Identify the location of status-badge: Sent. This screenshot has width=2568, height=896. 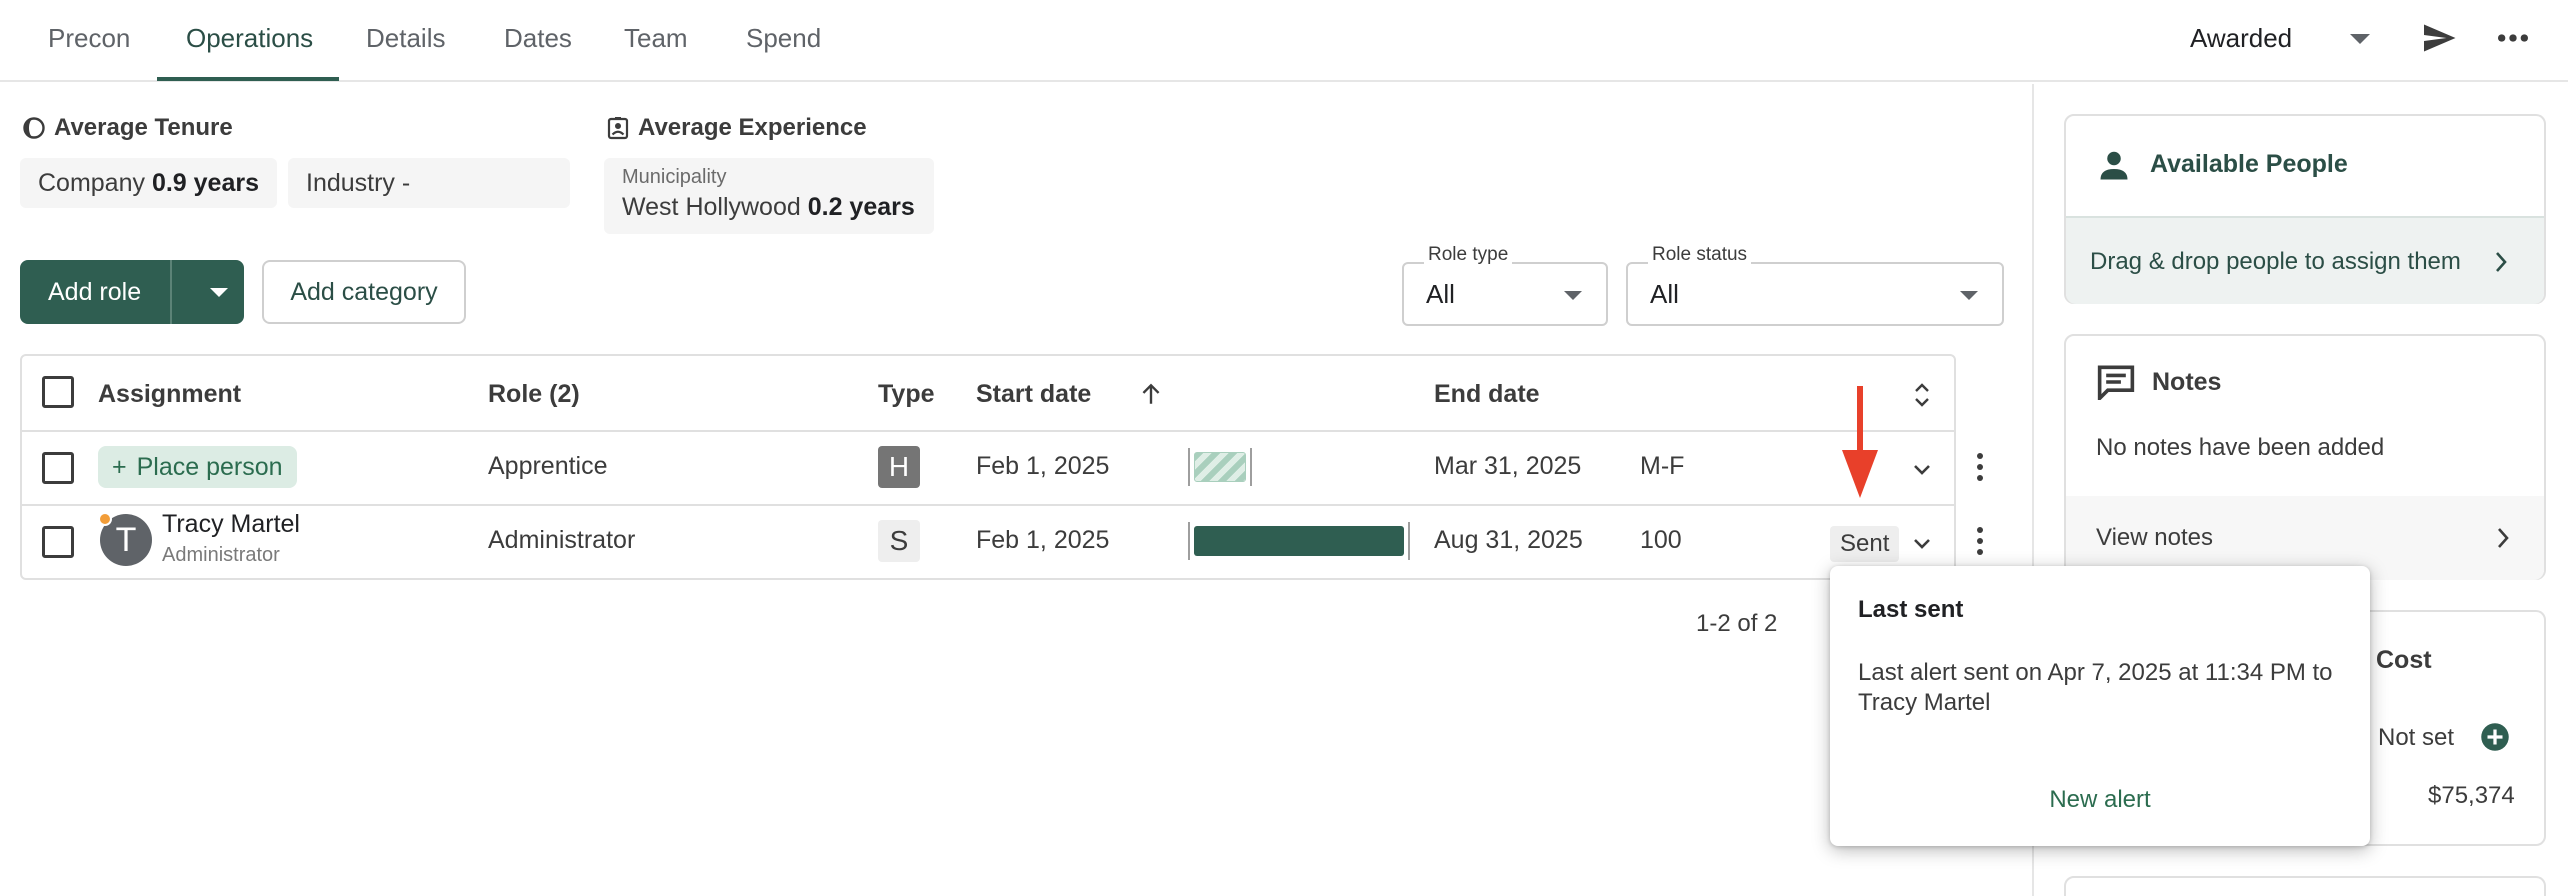
(1865, 544).